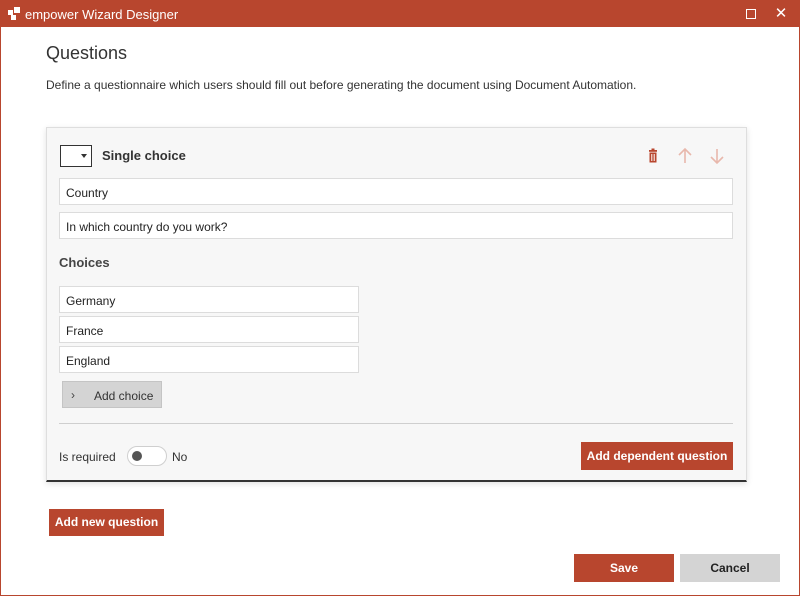 The width and height of the screenshot is (800, 596). What do you see at coordinates (84, 262) in the screenshot?
I see `choices-heading: Choices` at bounding box center [84, 262].